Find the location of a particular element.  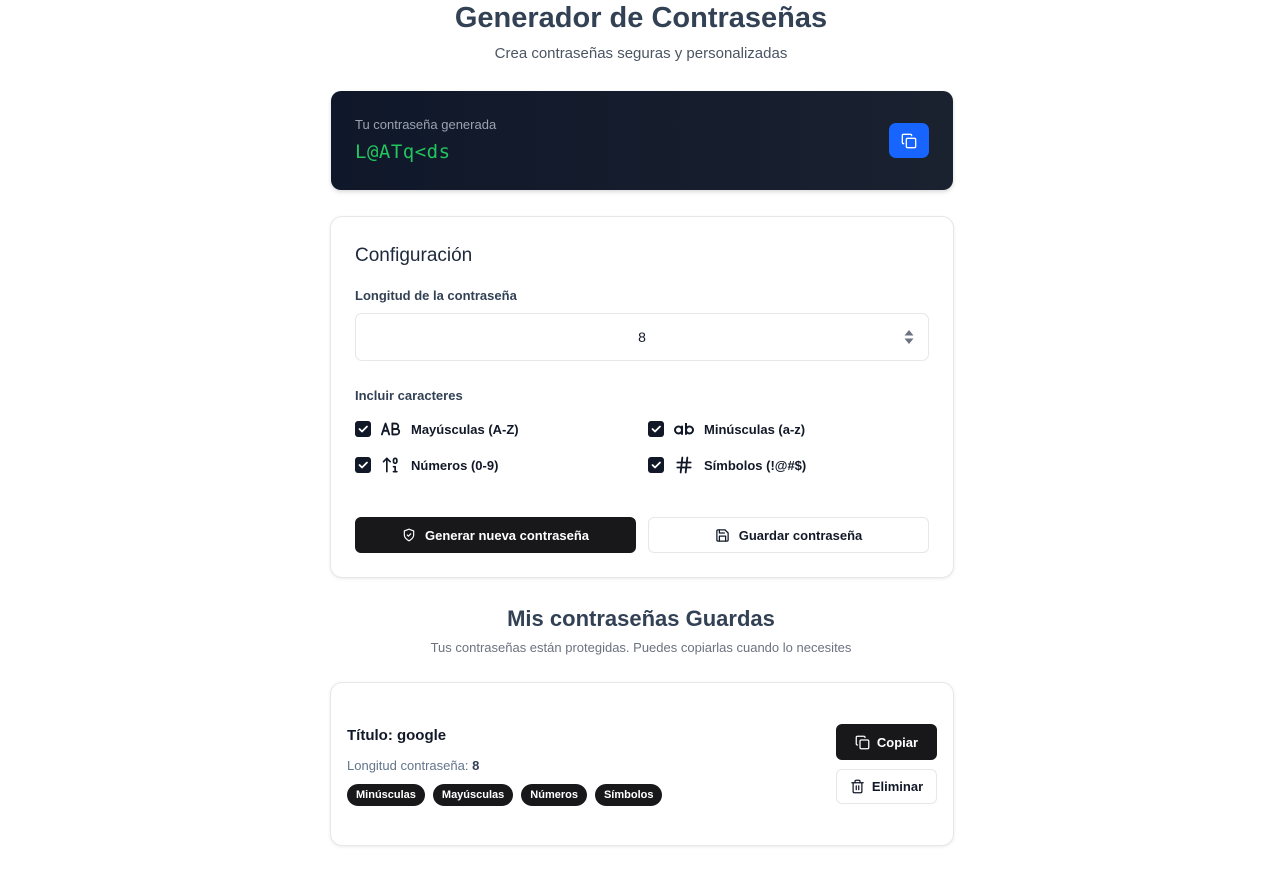

uppercase-label: Mayúsculas (A-Z) is located at coordinates (465, 429).